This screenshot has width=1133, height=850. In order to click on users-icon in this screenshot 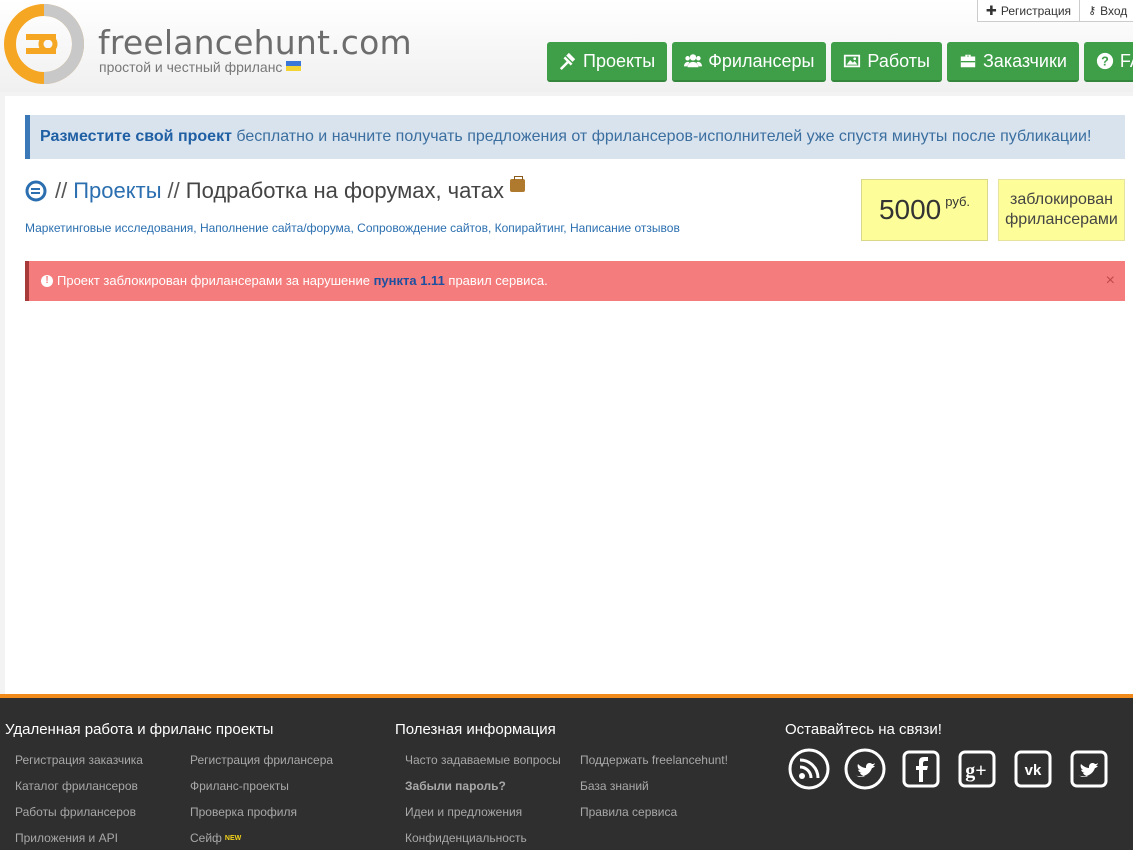, I will do `click(693, 61)`.